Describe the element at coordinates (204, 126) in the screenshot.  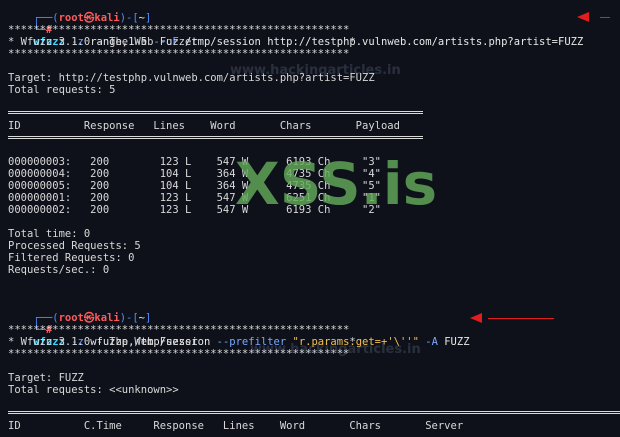
I see `table-header-1: ID Response Lines Word Chars Payload` at that location.